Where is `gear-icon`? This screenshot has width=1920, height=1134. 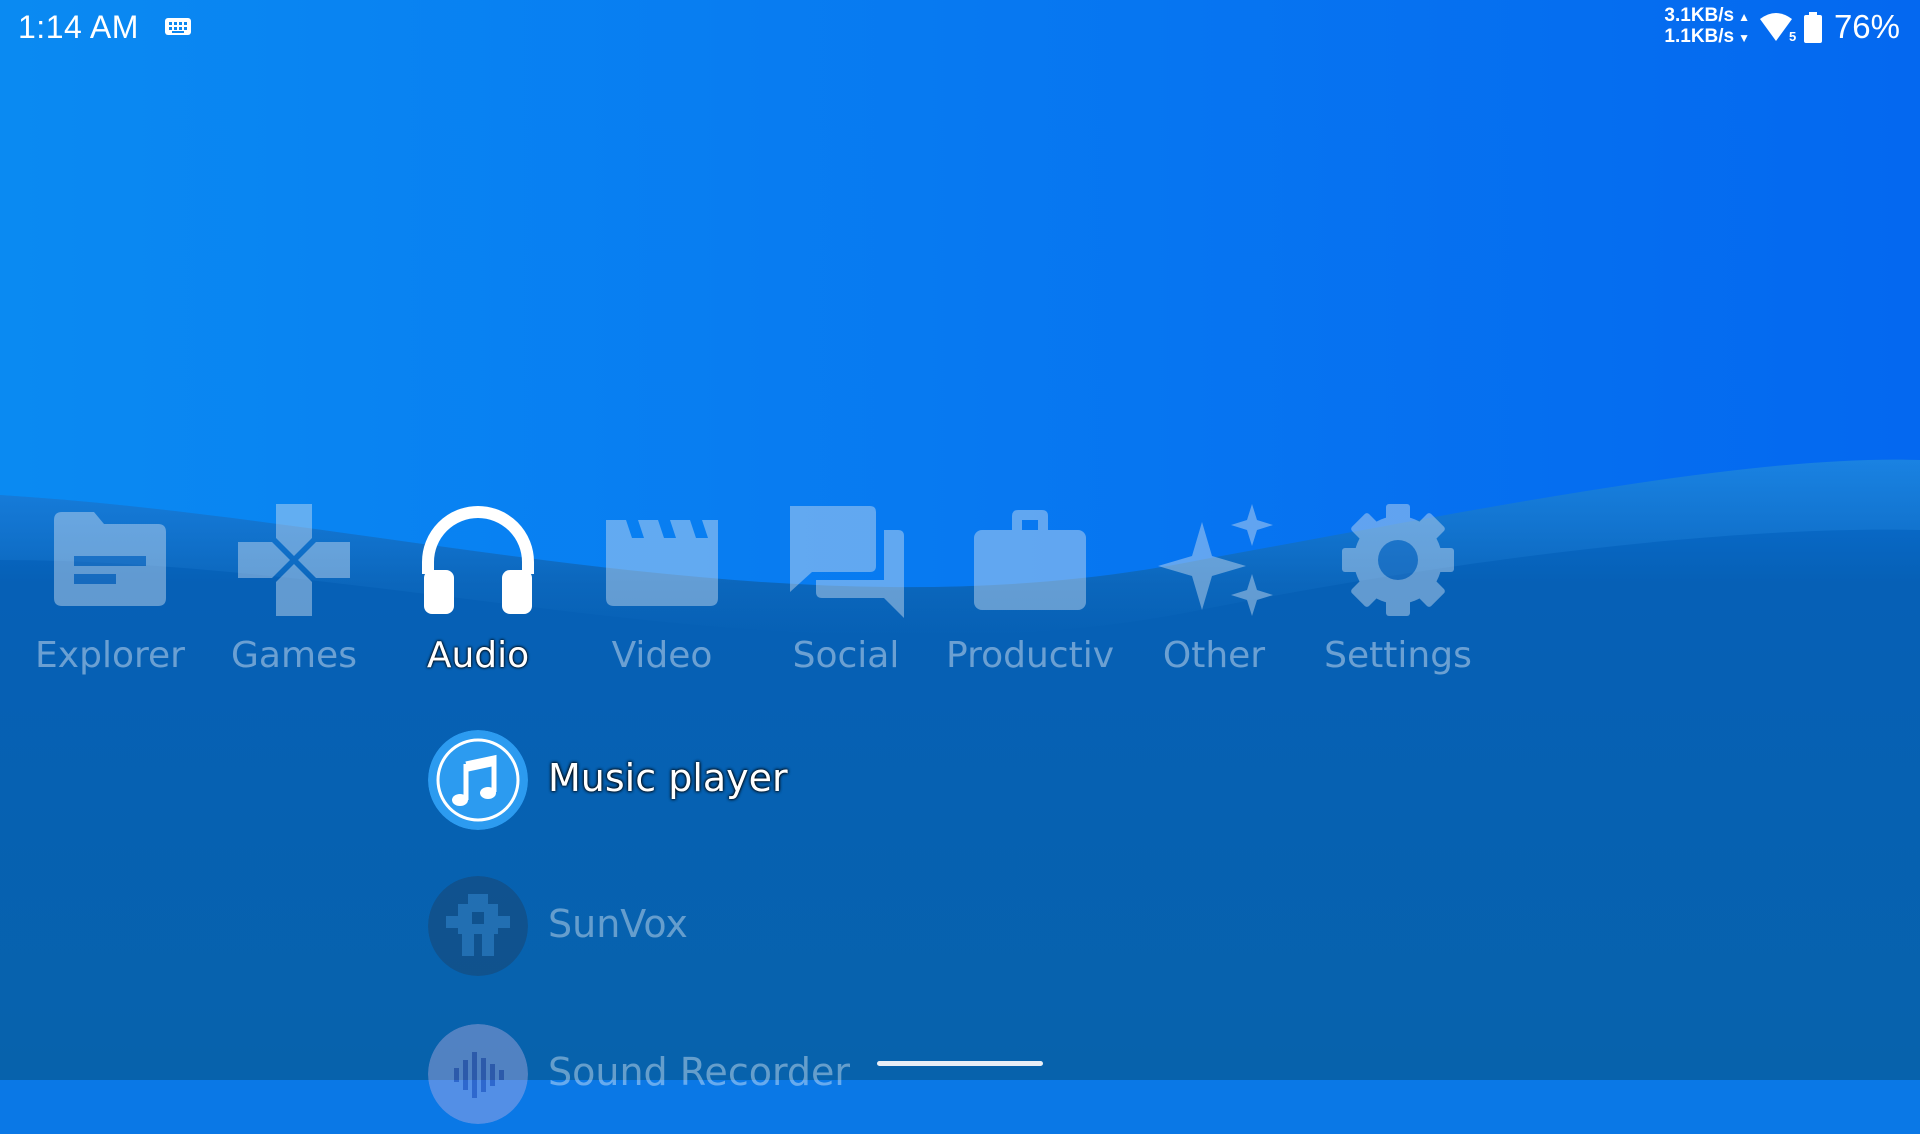 gear-icon is located at coordinates (1398, 560).